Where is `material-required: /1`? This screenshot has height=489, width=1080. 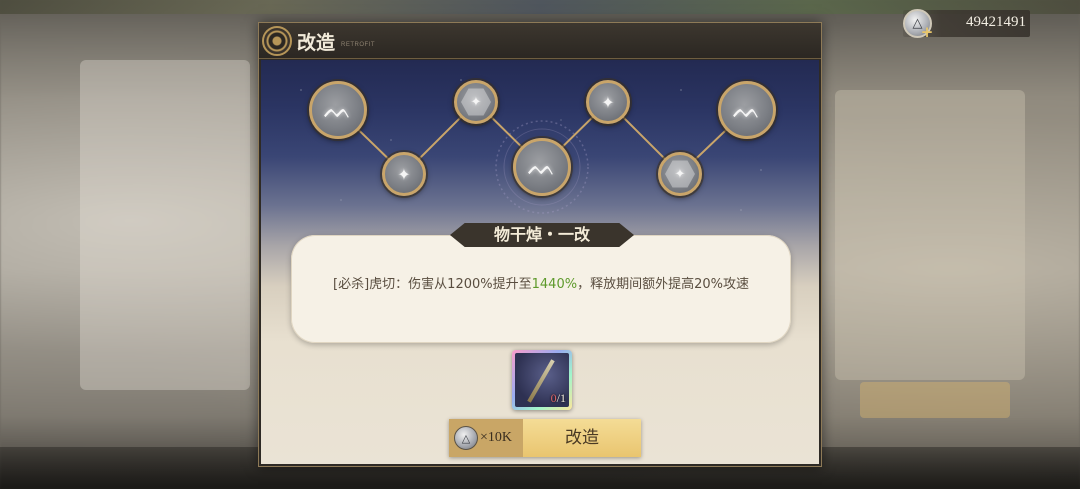
material-required: /1 is located at coordinates (561, 398).